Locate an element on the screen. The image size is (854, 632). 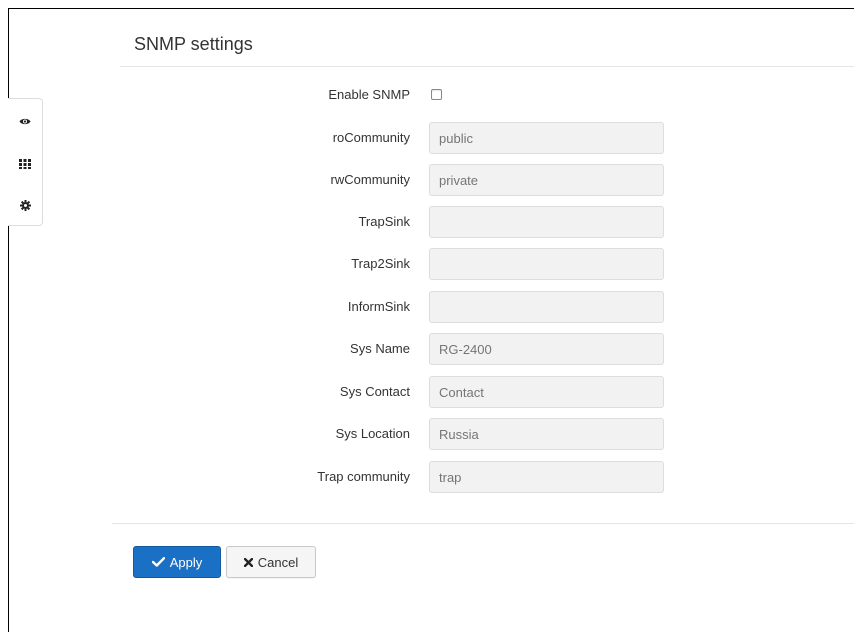
trap2-sink-input is located at coordinates (546, 264).